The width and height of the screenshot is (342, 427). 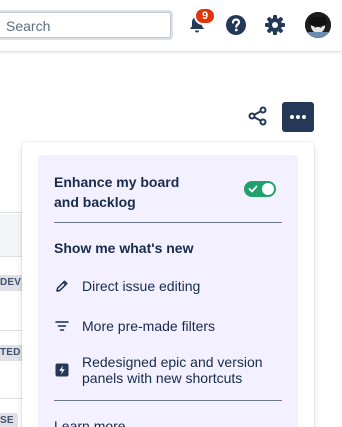 What do you see at coordinates (62, 286) in the screenshot?
I see `pencil-icon` at bounding box center [62, 286].